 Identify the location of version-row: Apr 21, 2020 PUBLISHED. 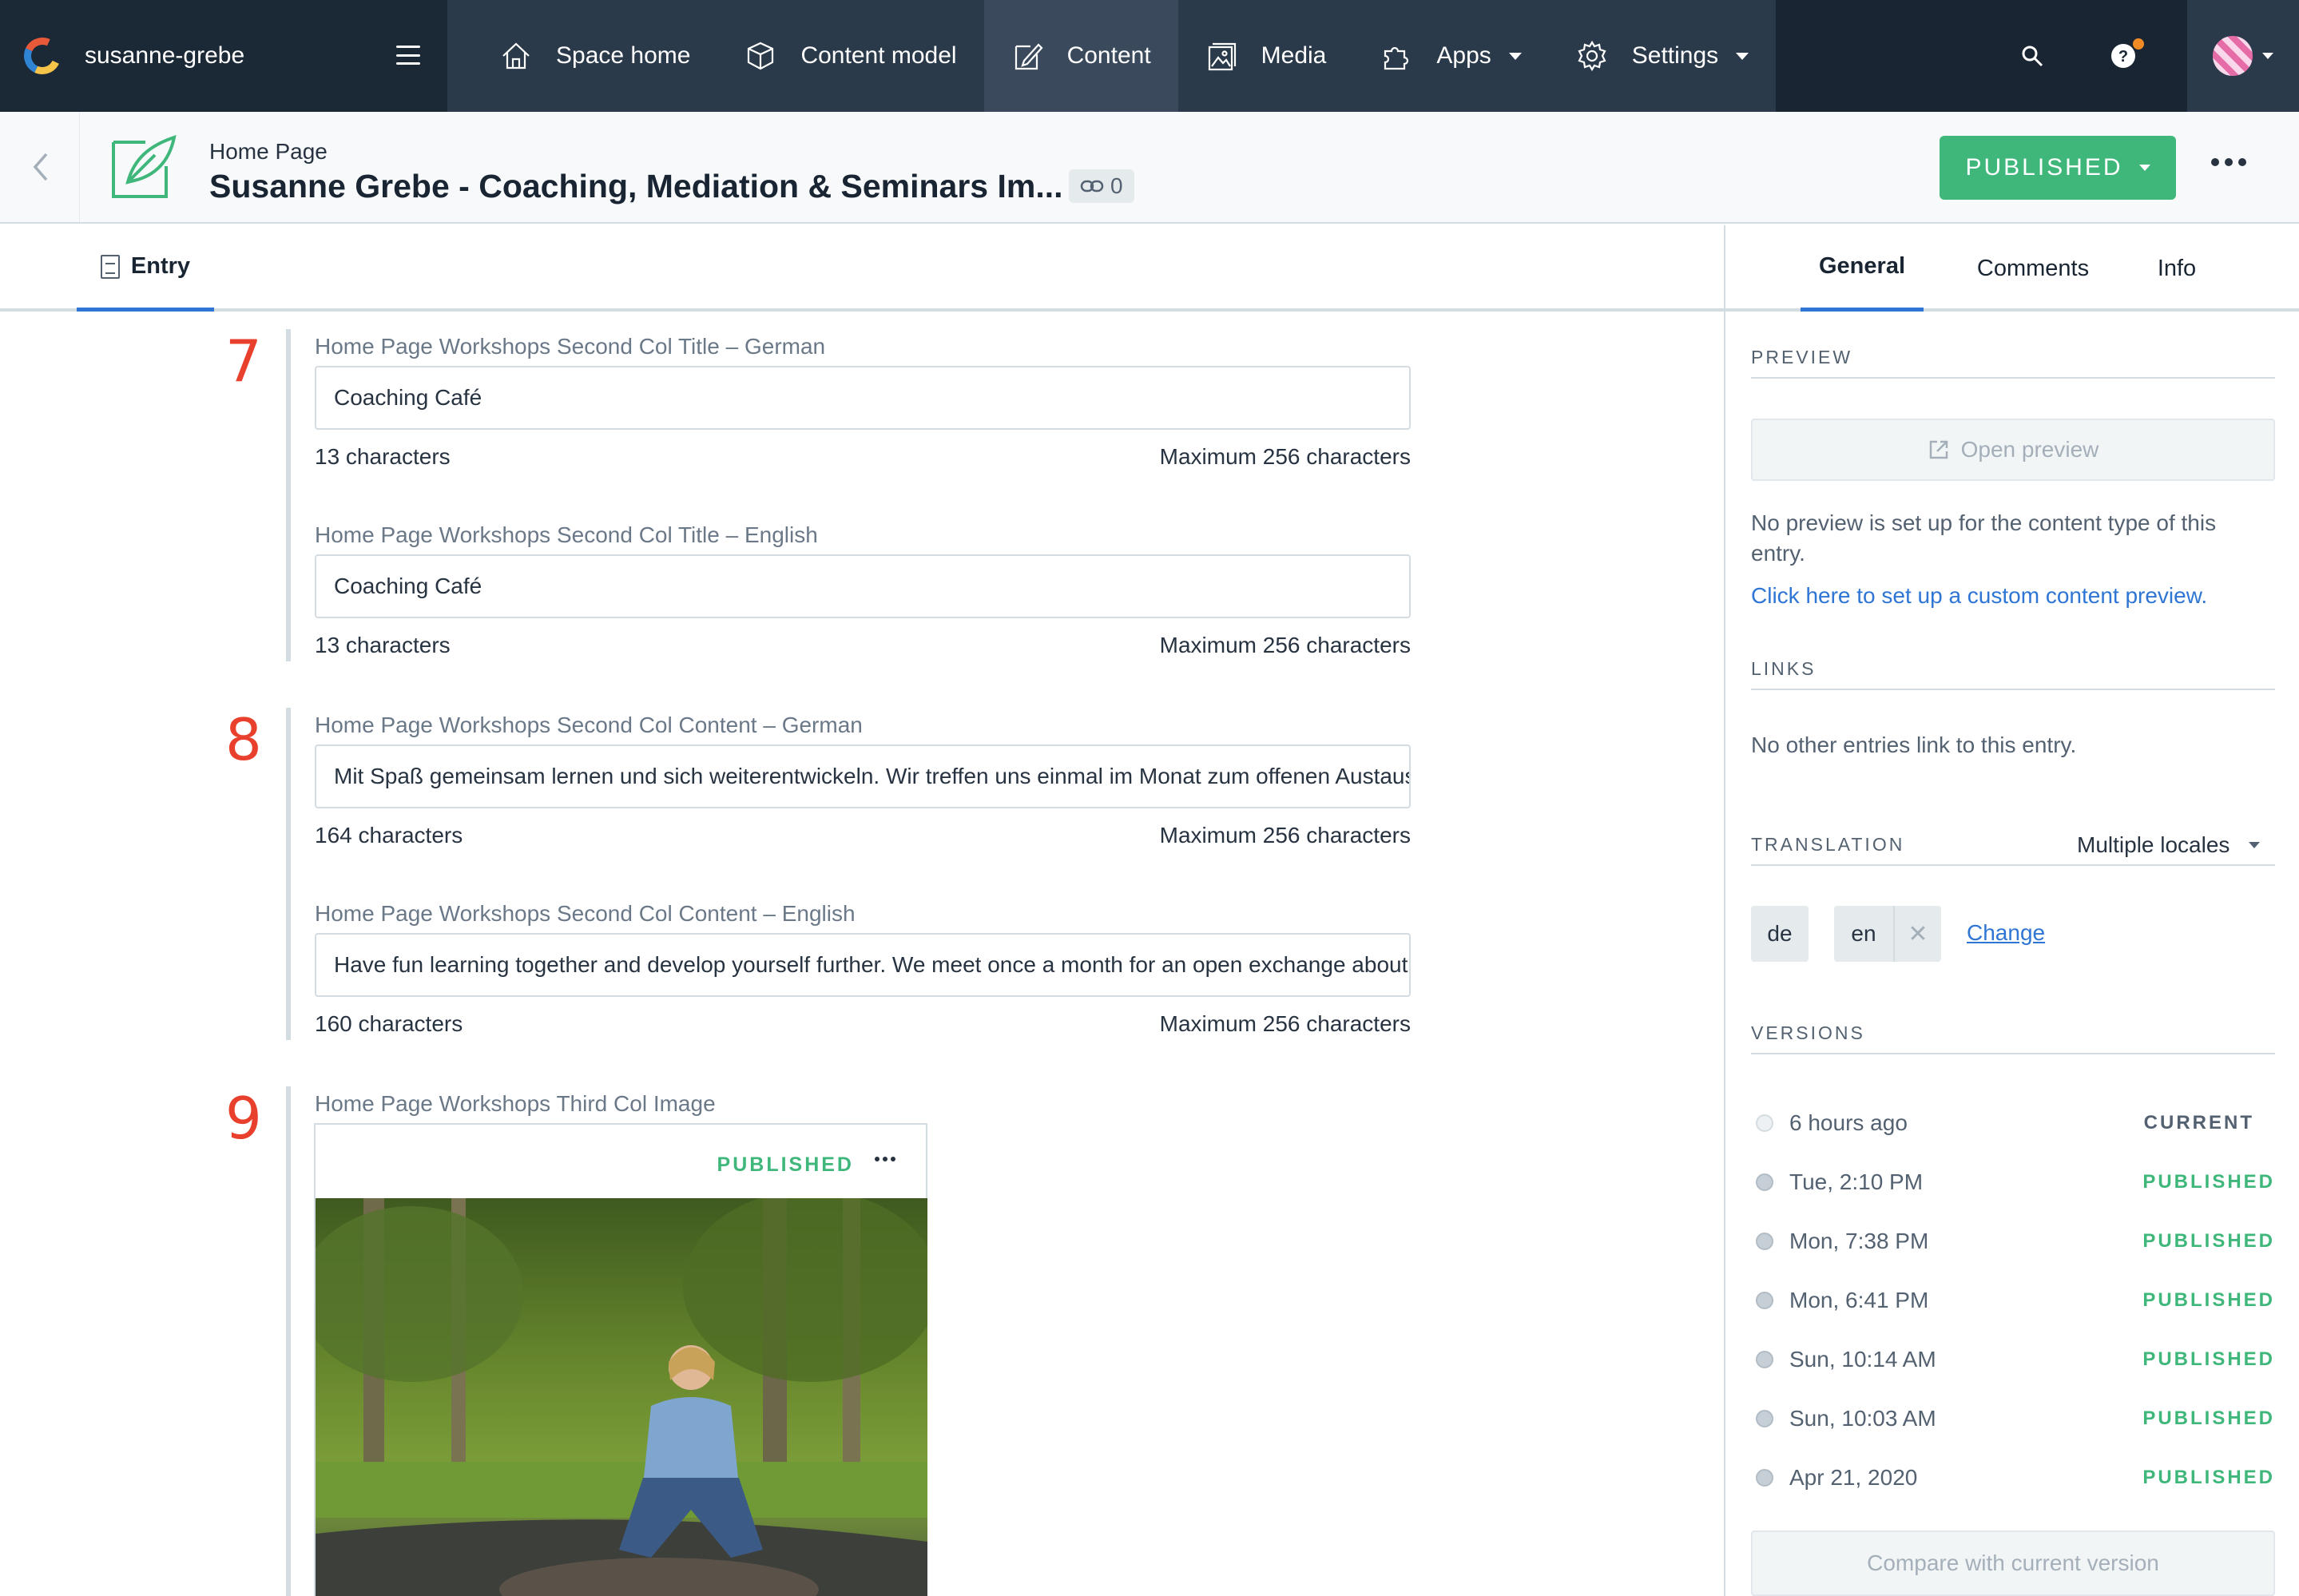
(2015, 1478).